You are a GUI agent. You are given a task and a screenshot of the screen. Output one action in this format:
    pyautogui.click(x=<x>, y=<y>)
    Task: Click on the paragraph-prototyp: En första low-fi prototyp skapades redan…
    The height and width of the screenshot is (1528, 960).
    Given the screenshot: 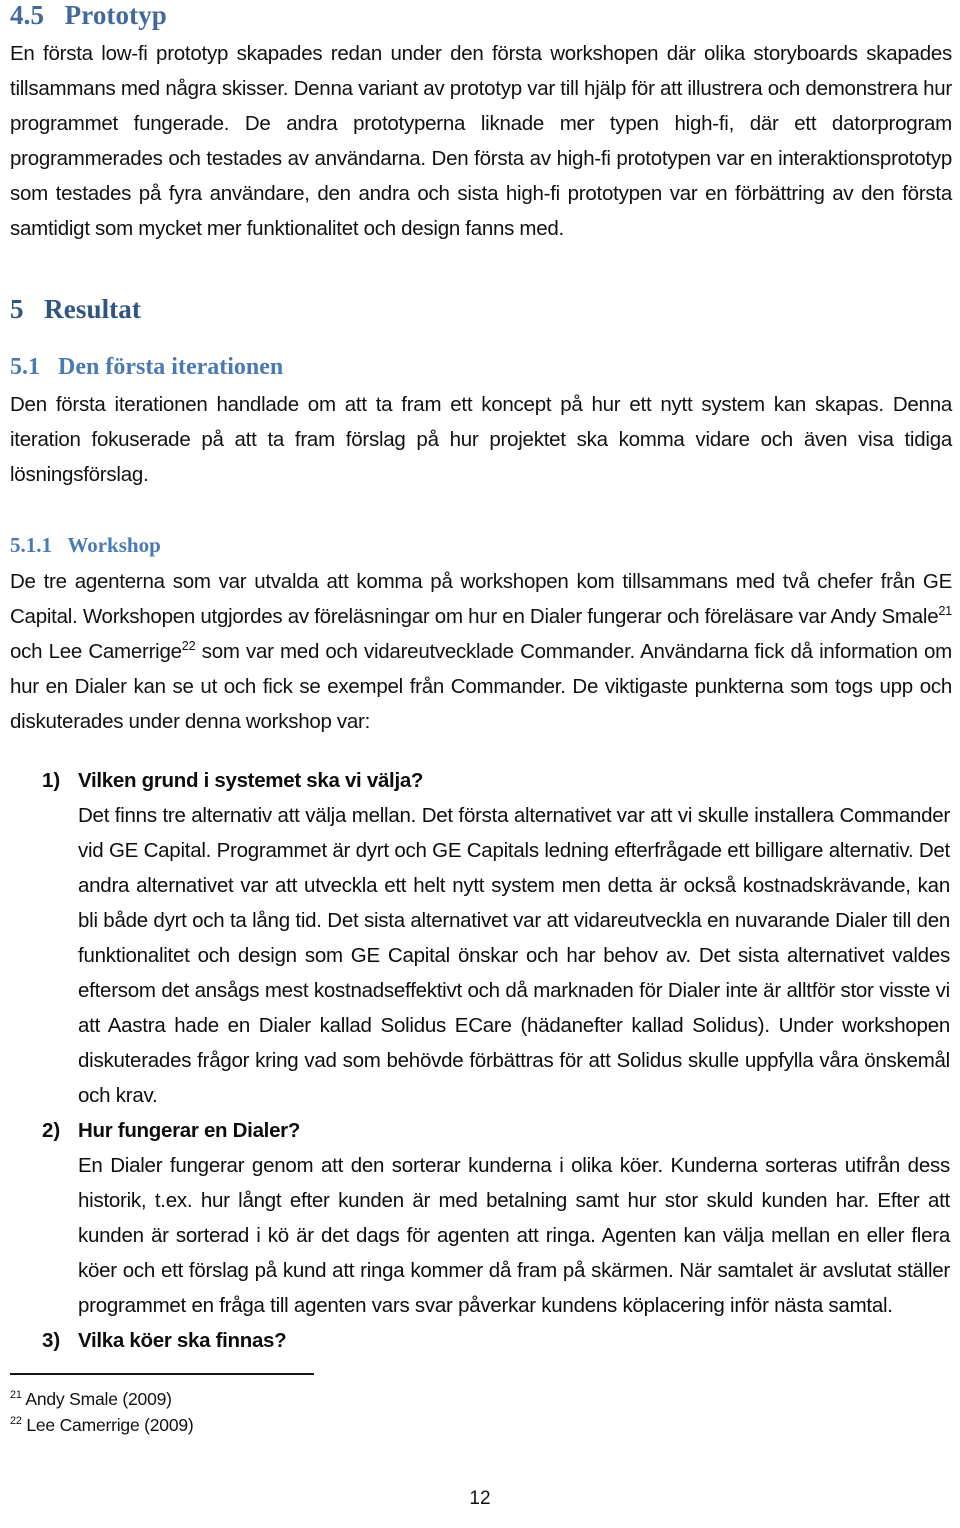 What is the action you would take?
    pyautogui.click(x=481, y=141)
    